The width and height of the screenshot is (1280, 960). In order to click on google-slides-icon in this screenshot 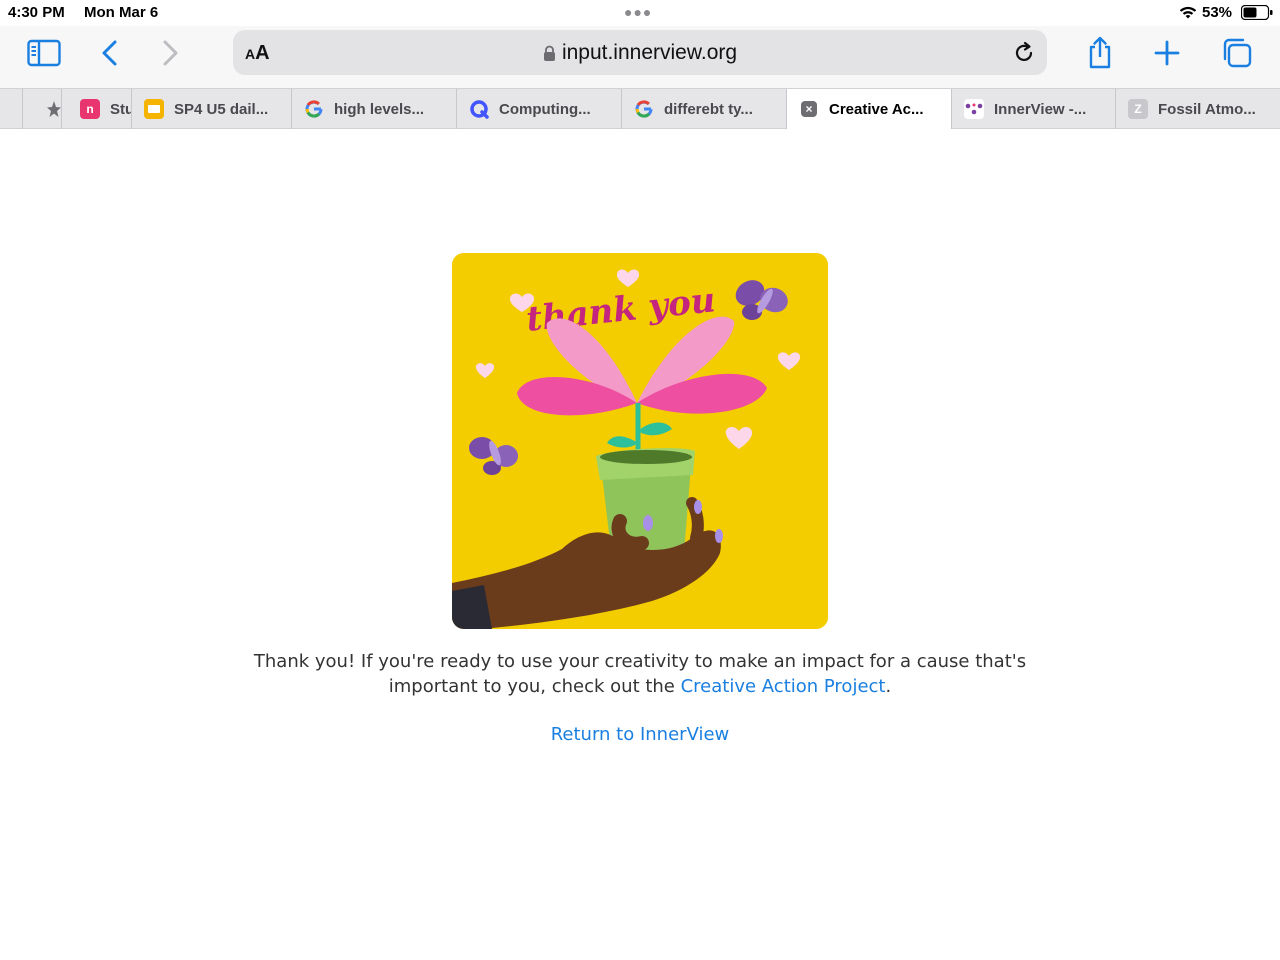, I will do `click(154, 109)`.